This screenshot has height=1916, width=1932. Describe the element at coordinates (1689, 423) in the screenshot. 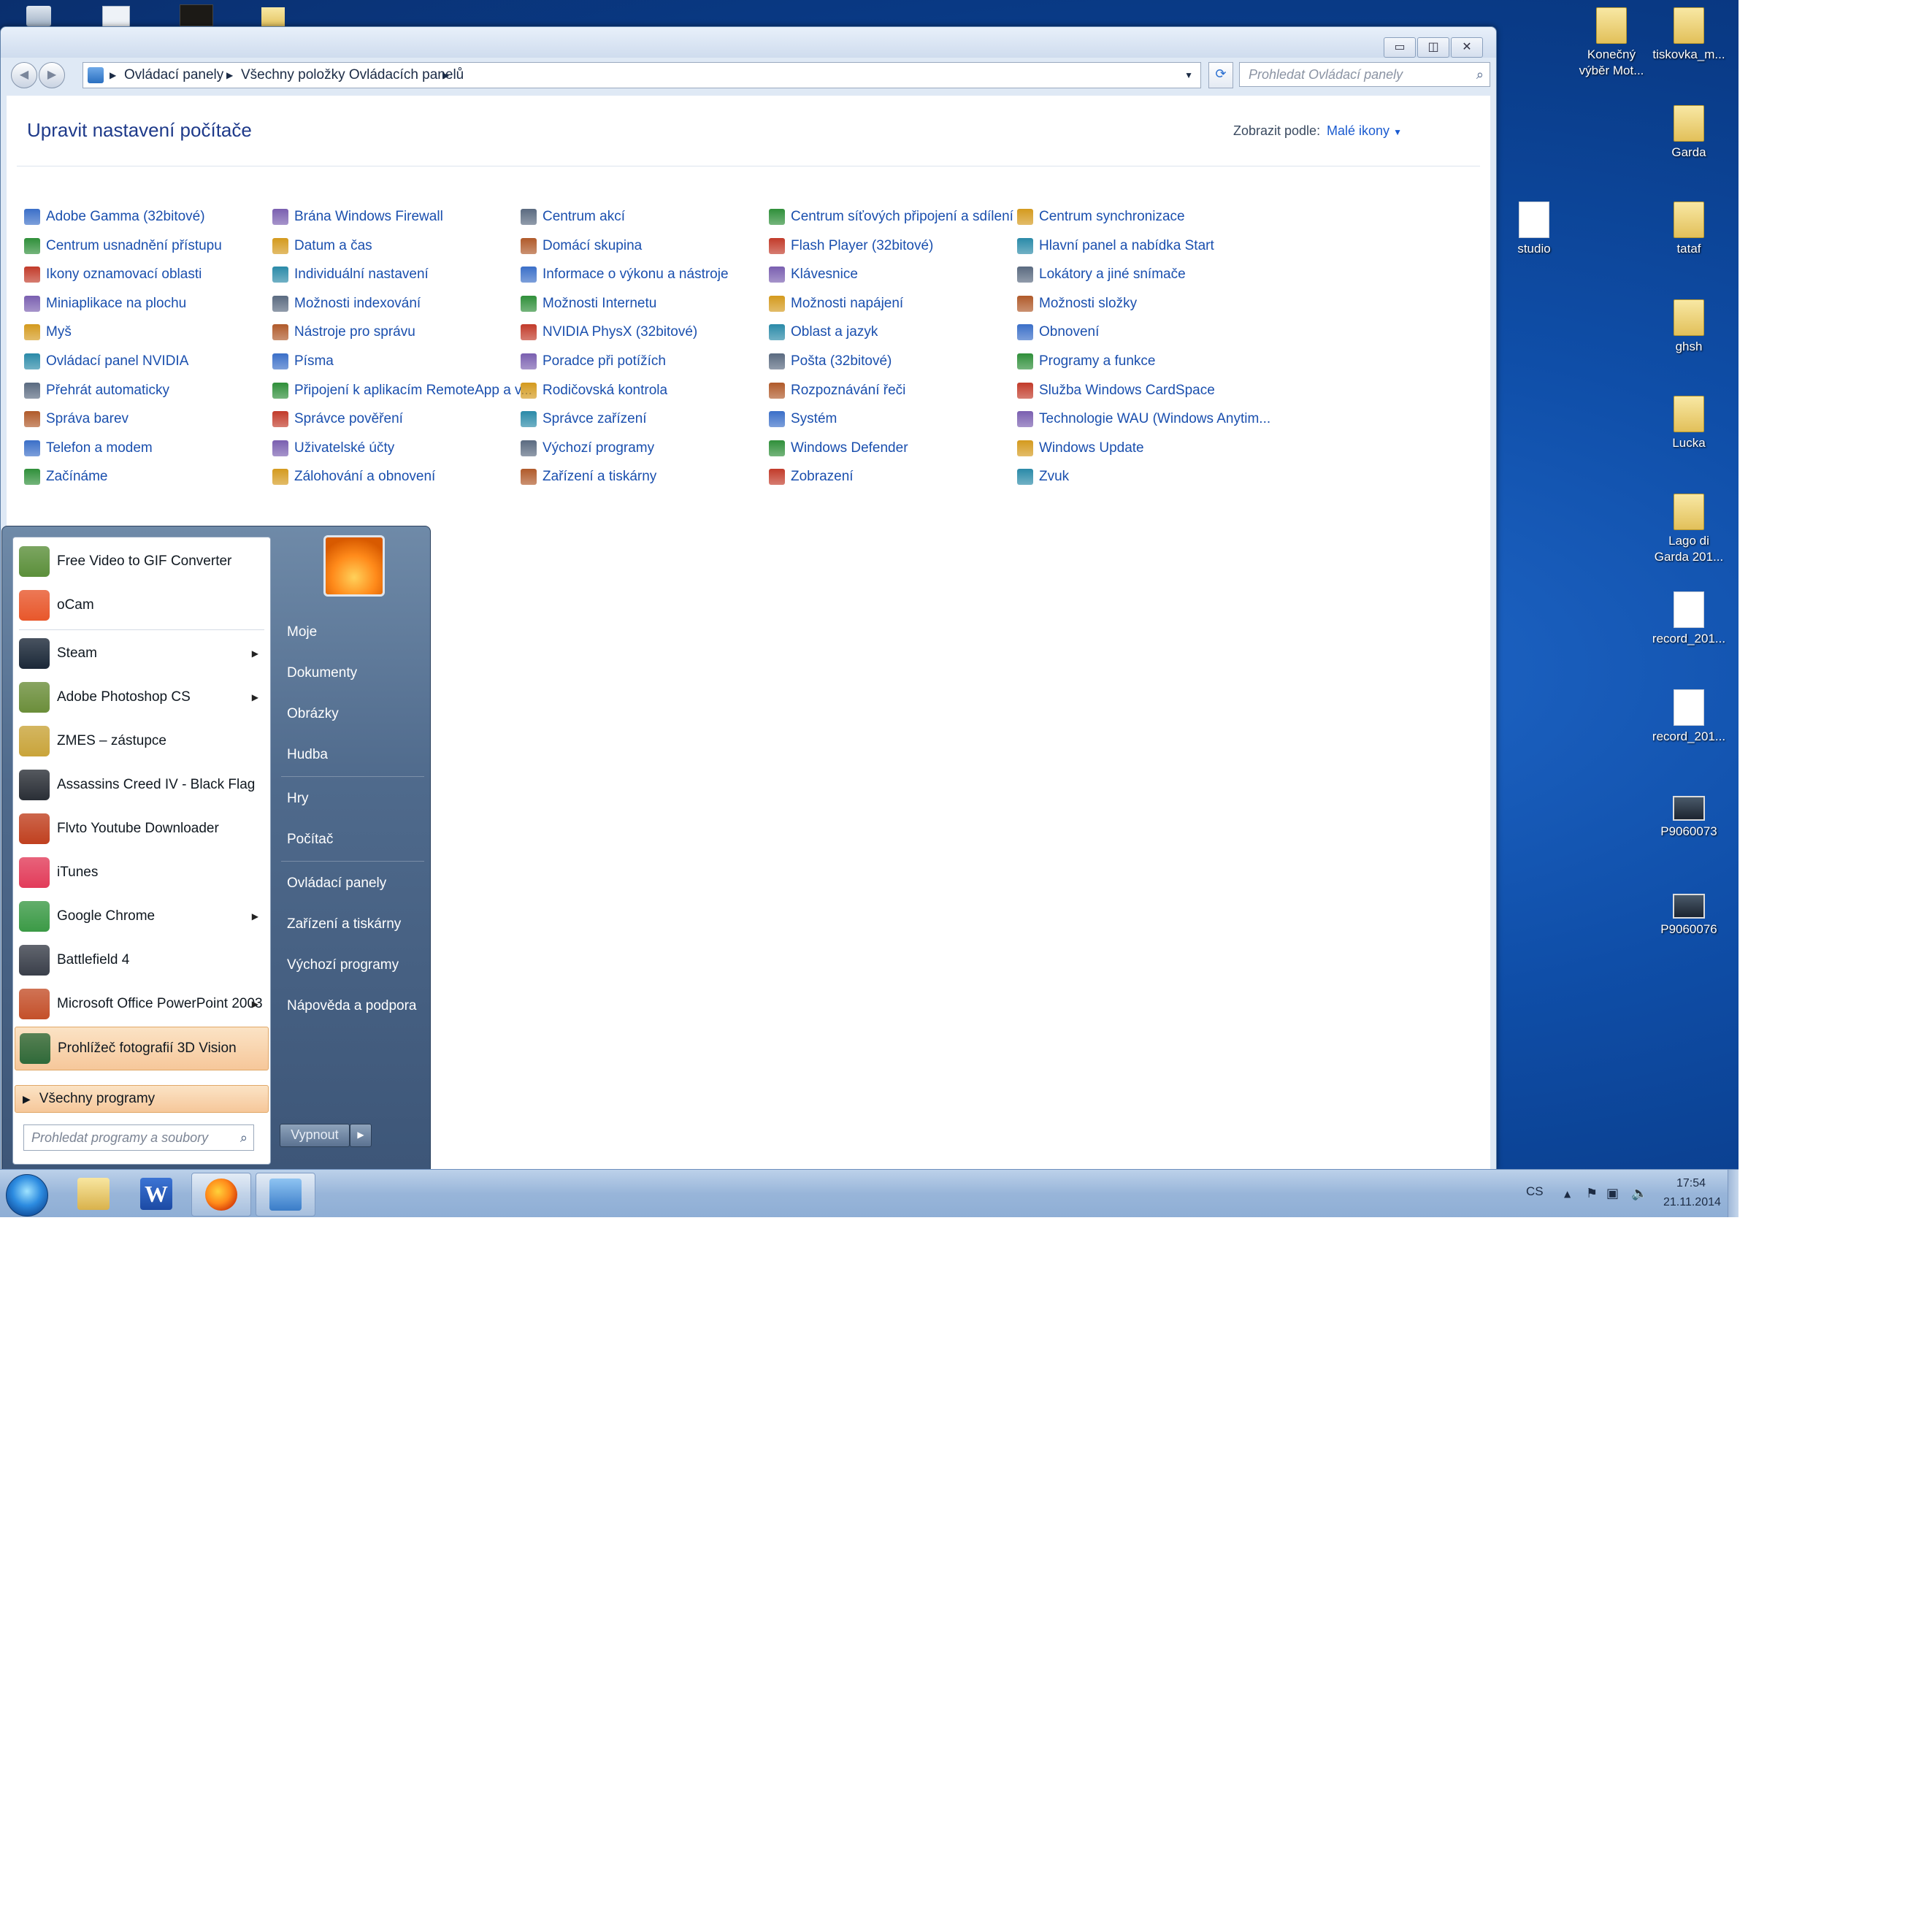

I see `desktop-icon: Lucka` at that location.